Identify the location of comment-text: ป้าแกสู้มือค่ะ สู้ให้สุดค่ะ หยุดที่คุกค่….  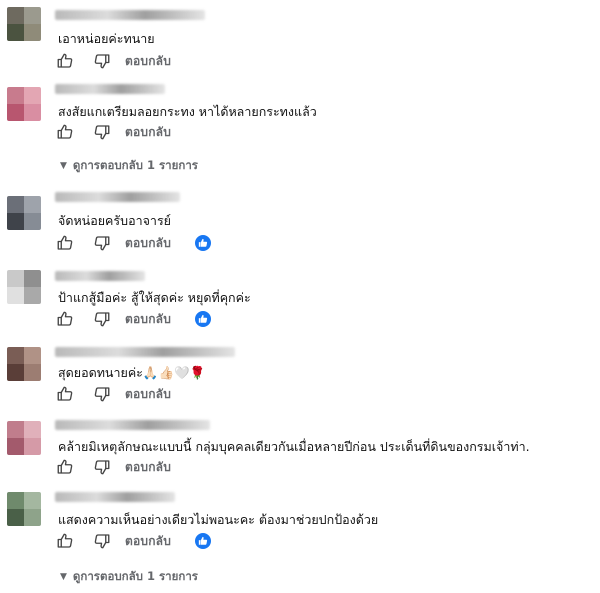
(154, 297).